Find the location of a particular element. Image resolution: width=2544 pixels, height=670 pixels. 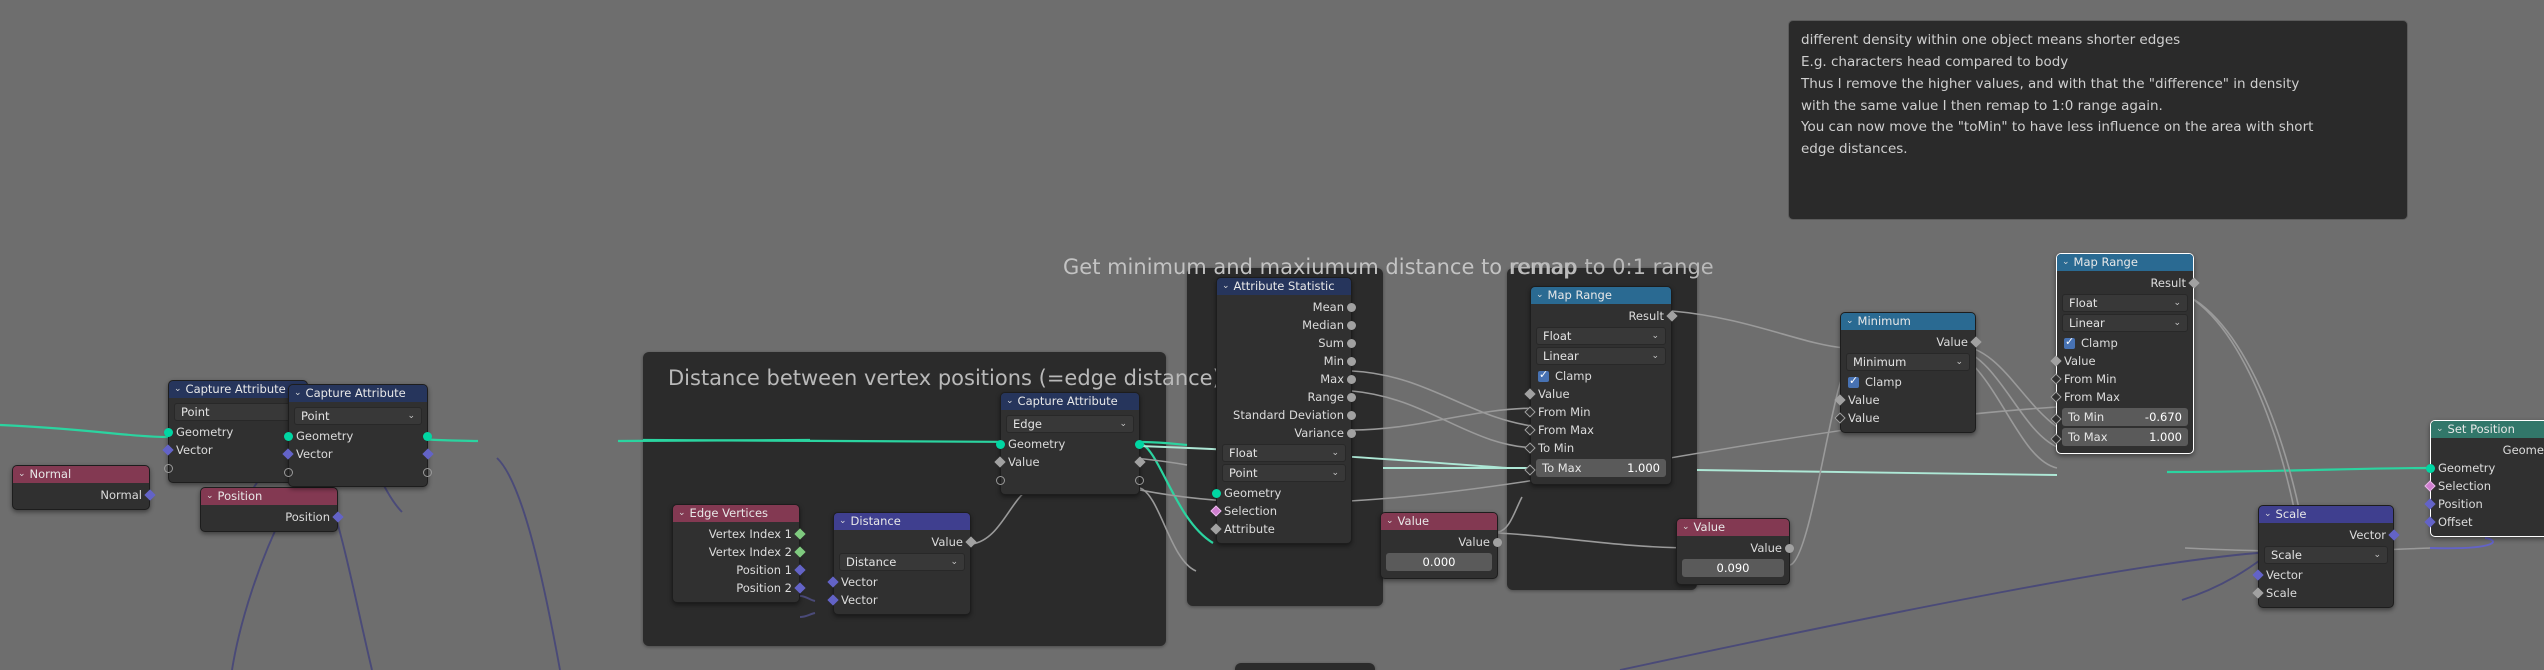

from-min-input-socket is located at coordinates (2056, 379).